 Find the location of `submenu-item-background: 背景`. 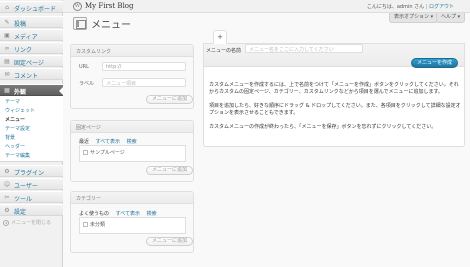

submenu-item-background: 背景 is located at coordinates (10, 137).